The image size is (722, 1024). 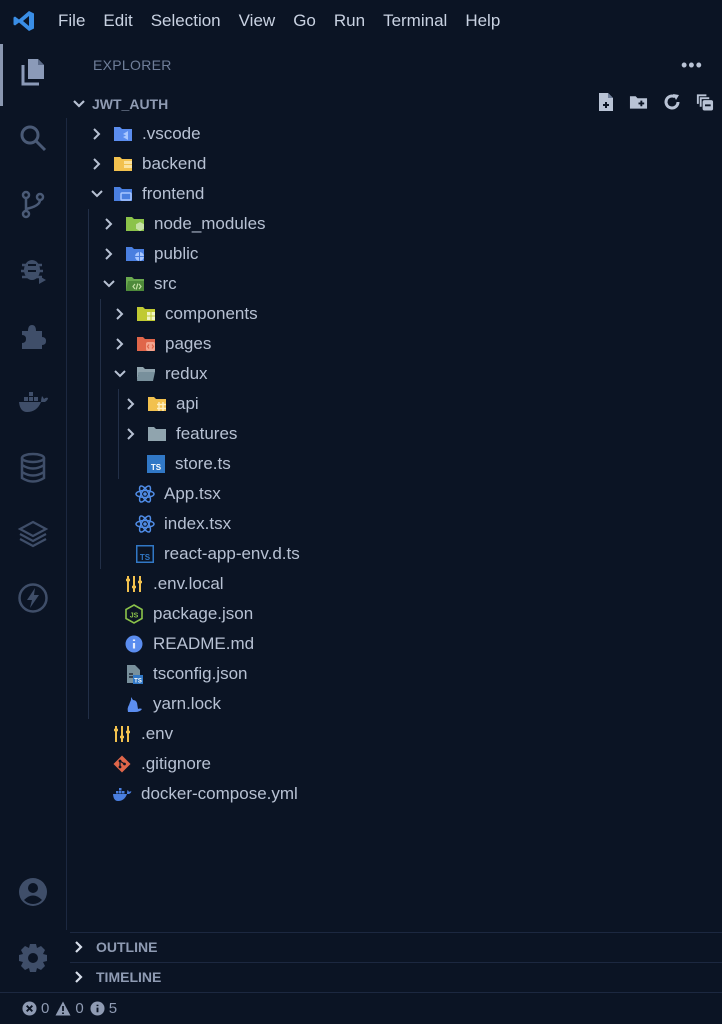 What do you see at coordinates (97, 194) in the screenshot?
I see `chevron-down-icon` at bounding box center [97, 194].